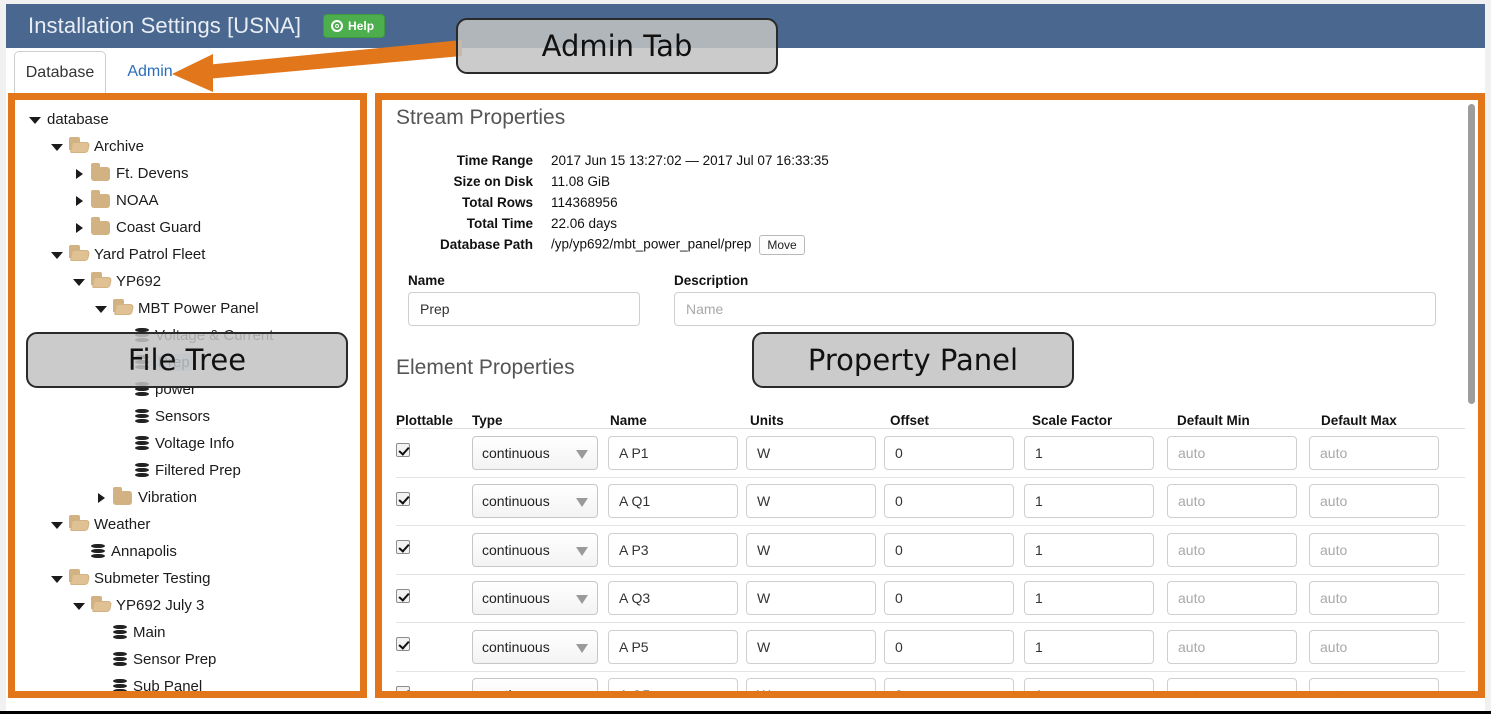 The height and width of the screenshot is (714, 1491). What do you see at coordinates (187, 524) in the screenshot?
I see `tree-node: Weather` at bounding box center [187, 524].